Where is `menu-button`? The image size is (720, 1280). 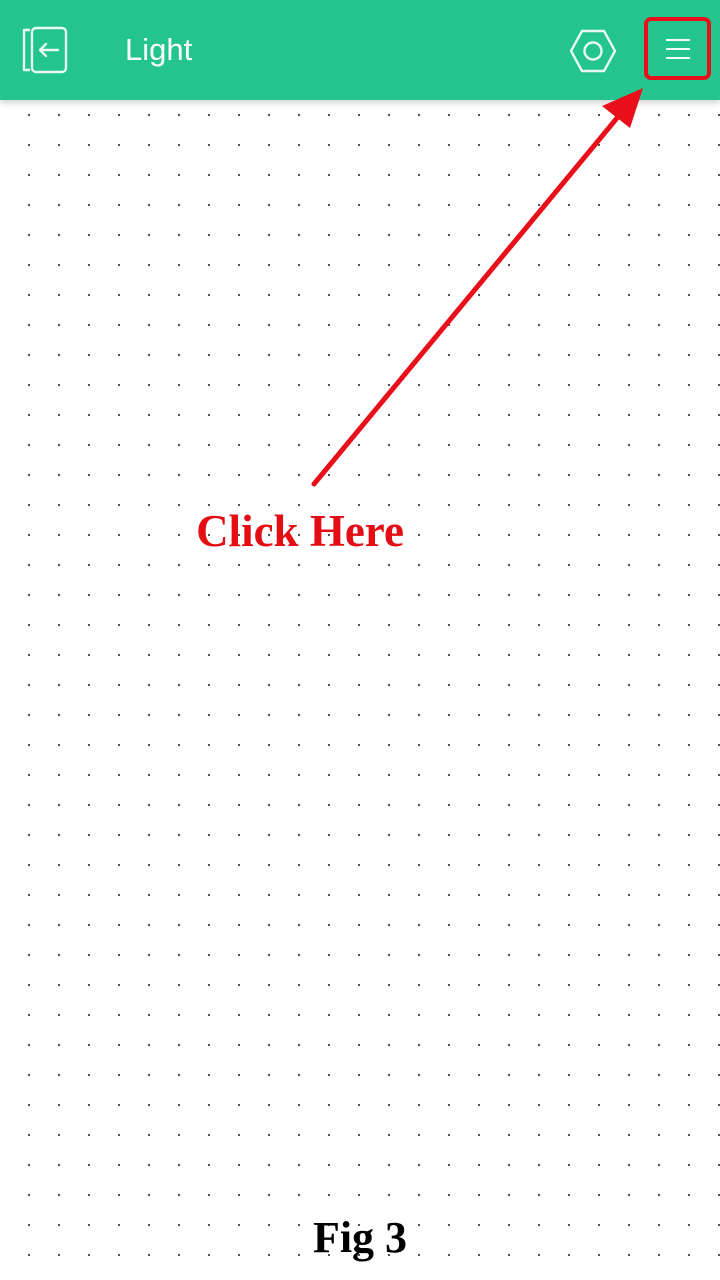
menu-button is located at coordinates (677, 48).